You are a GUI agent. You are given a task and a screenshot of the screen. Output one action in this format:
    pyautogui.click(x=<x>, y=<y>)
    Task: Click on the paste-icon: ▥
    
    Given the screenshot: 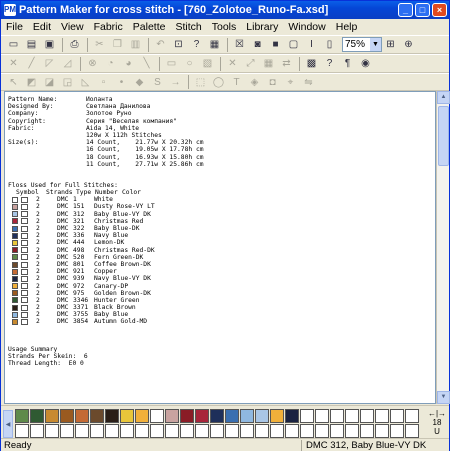 What is the action you would take?
    pyautogui.click(x=135, y=44)
    